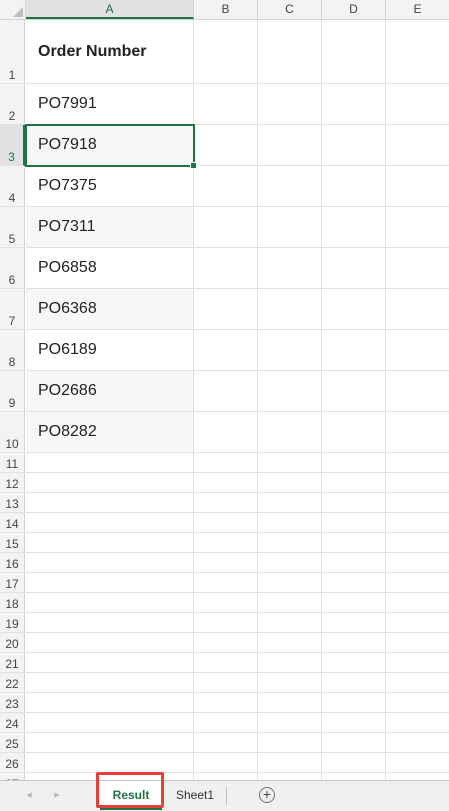 The height and width of the screenshot is (811, 449). Describe the element at coordinates (12, 623) in the screenshot. I see `row-header-19: 19` at that location.